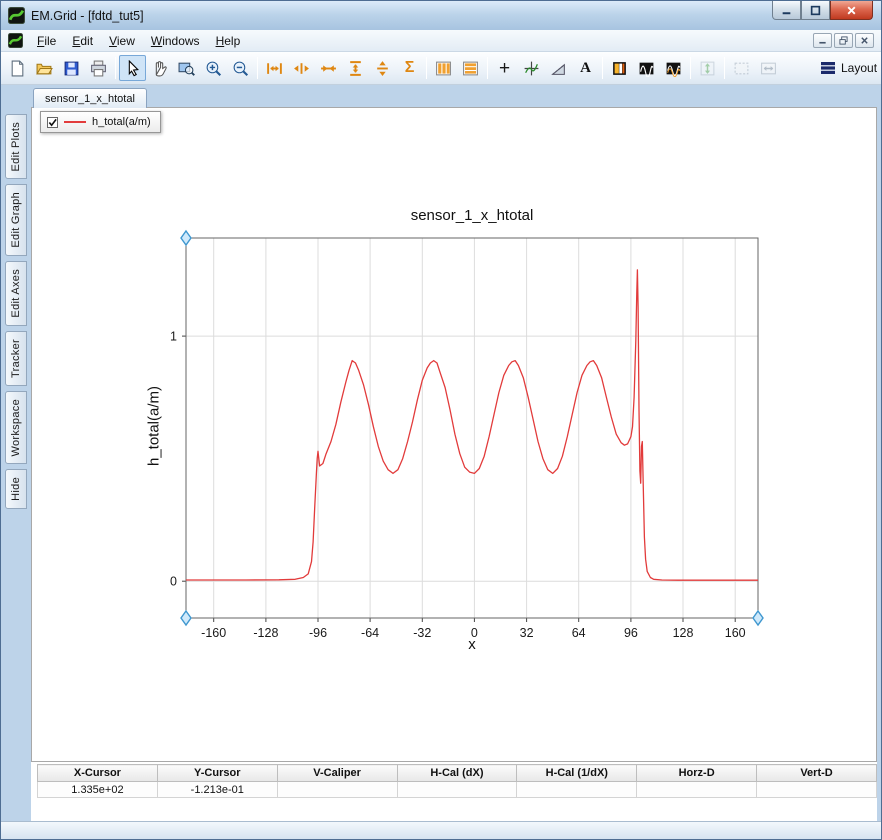 This screenshot has height=840, width=882. Describe the element at coordinates (472, 644) in the screenshot. I see `chart-x-axis-label: x` at that location.